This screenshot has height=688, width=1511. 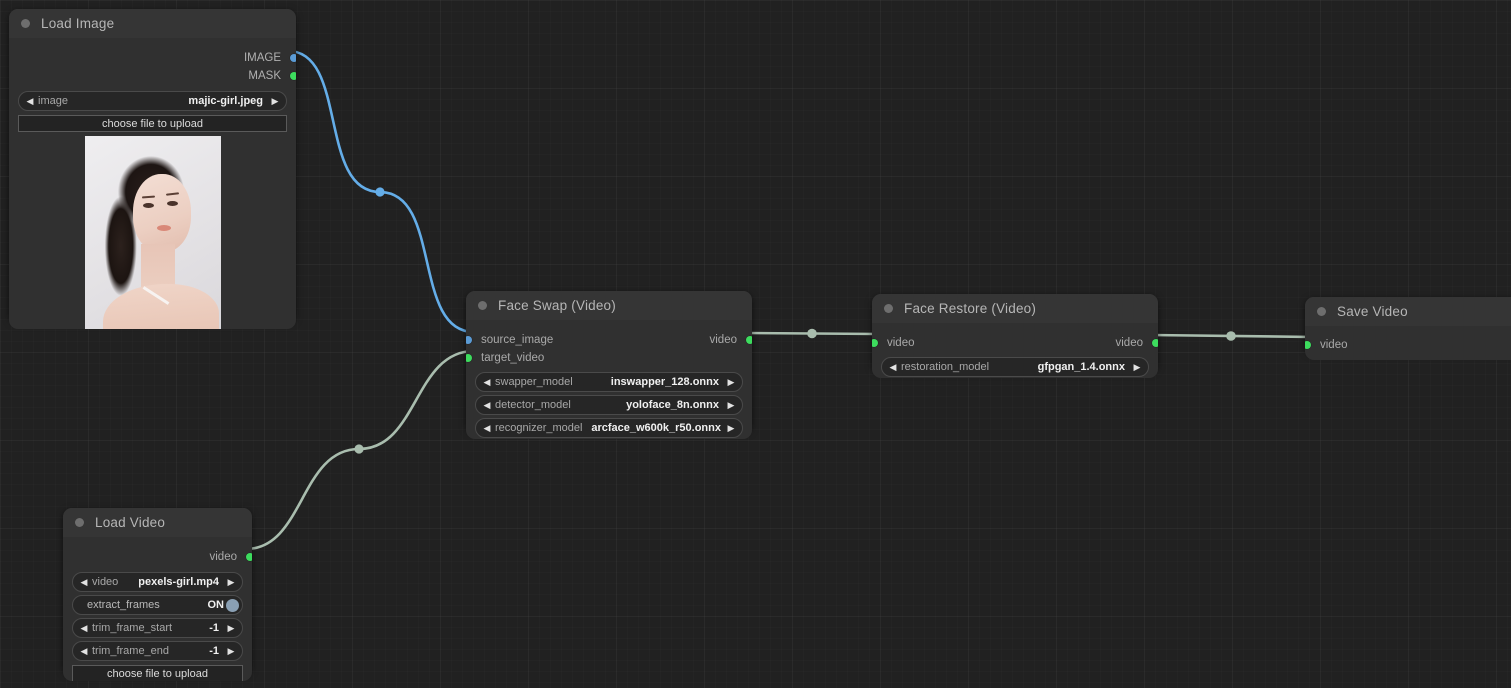 What do you see at coordinates (157, 522) in the screenshot?
I see `node-title-bar: Load Video` at bounding box center [157, 522].